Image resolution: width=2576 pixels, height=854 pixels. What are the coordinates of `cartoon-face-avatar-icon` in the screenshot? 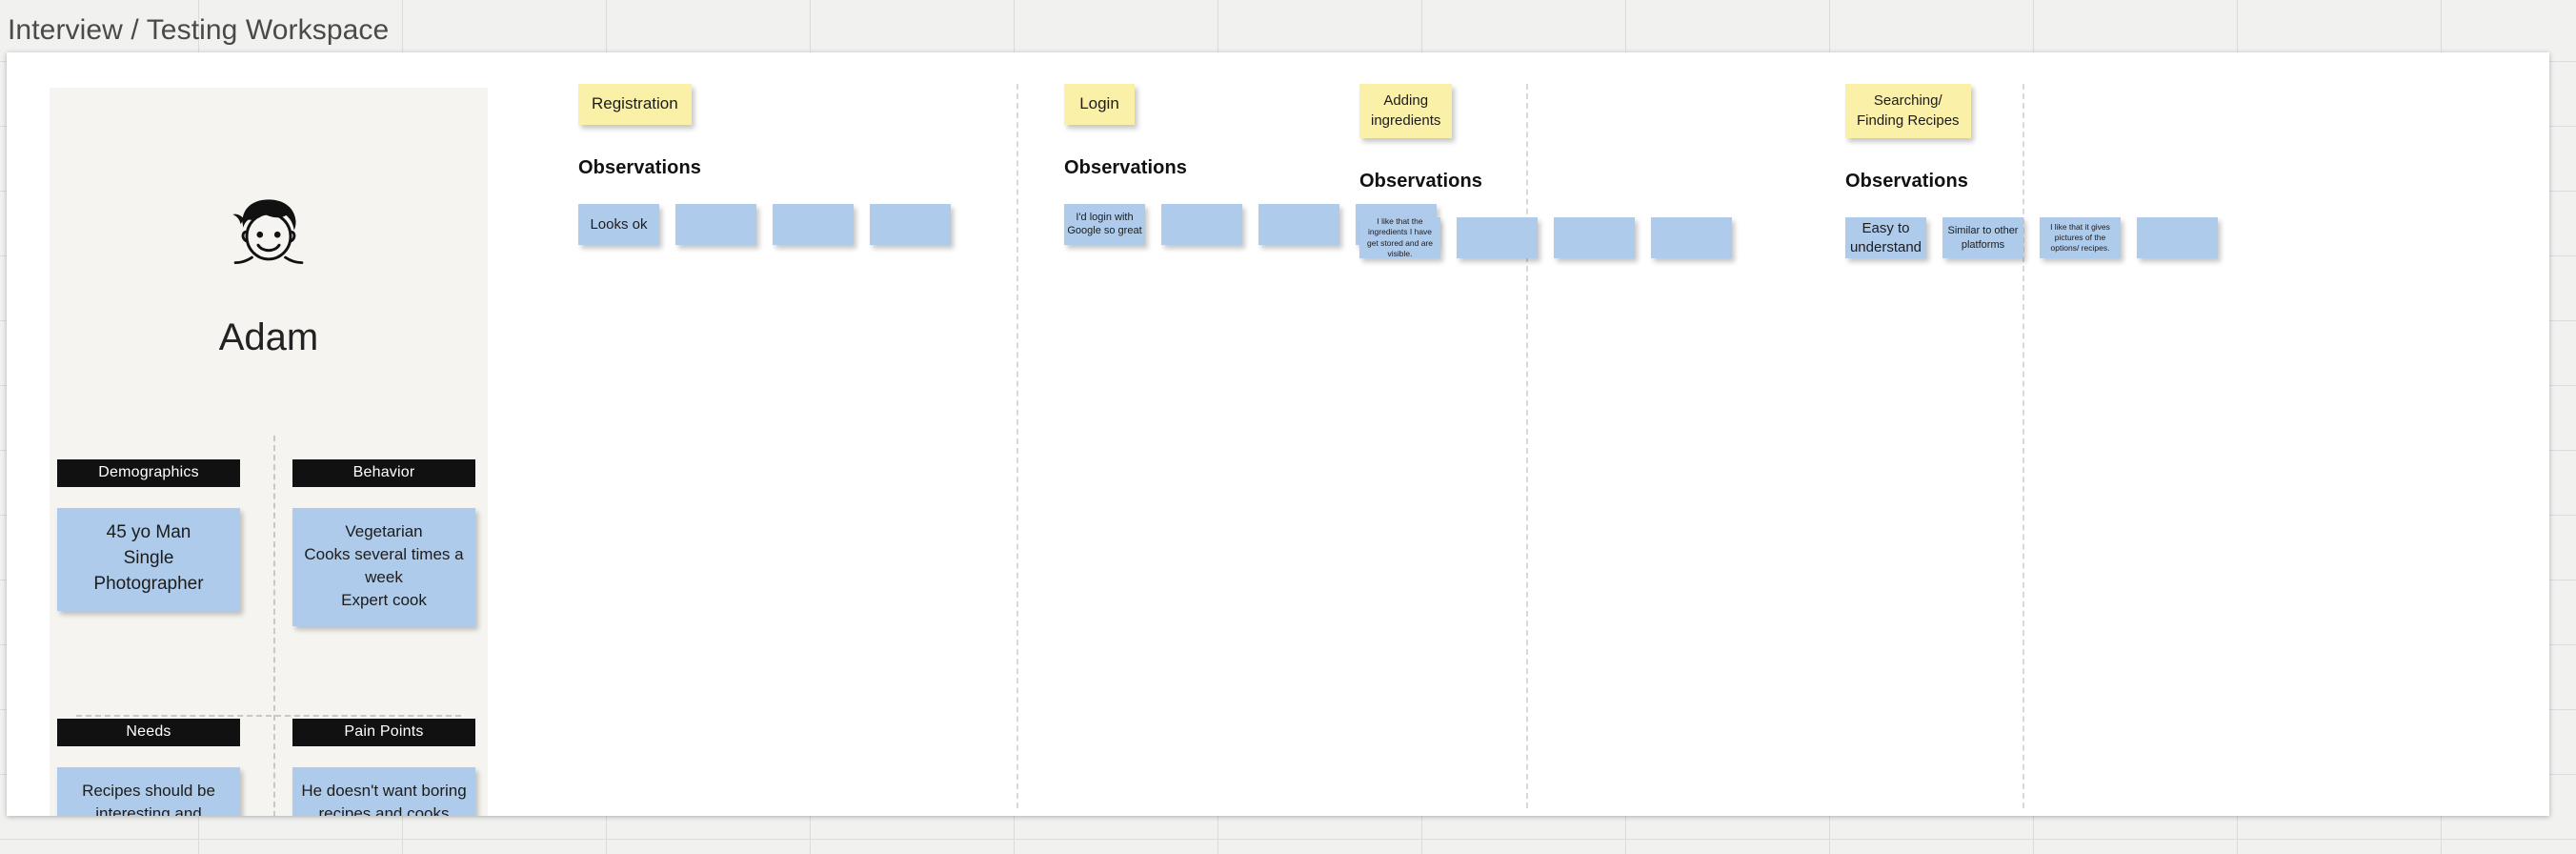 It's located at (268, 239).